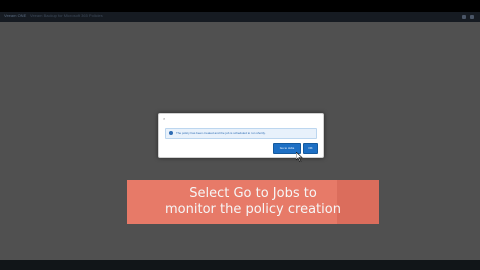 This screenshot has height=270, width=480. What do you see at coordinates (171, 133) in the screenshot?
I see `info-icon` at bounding box center [171, 133].